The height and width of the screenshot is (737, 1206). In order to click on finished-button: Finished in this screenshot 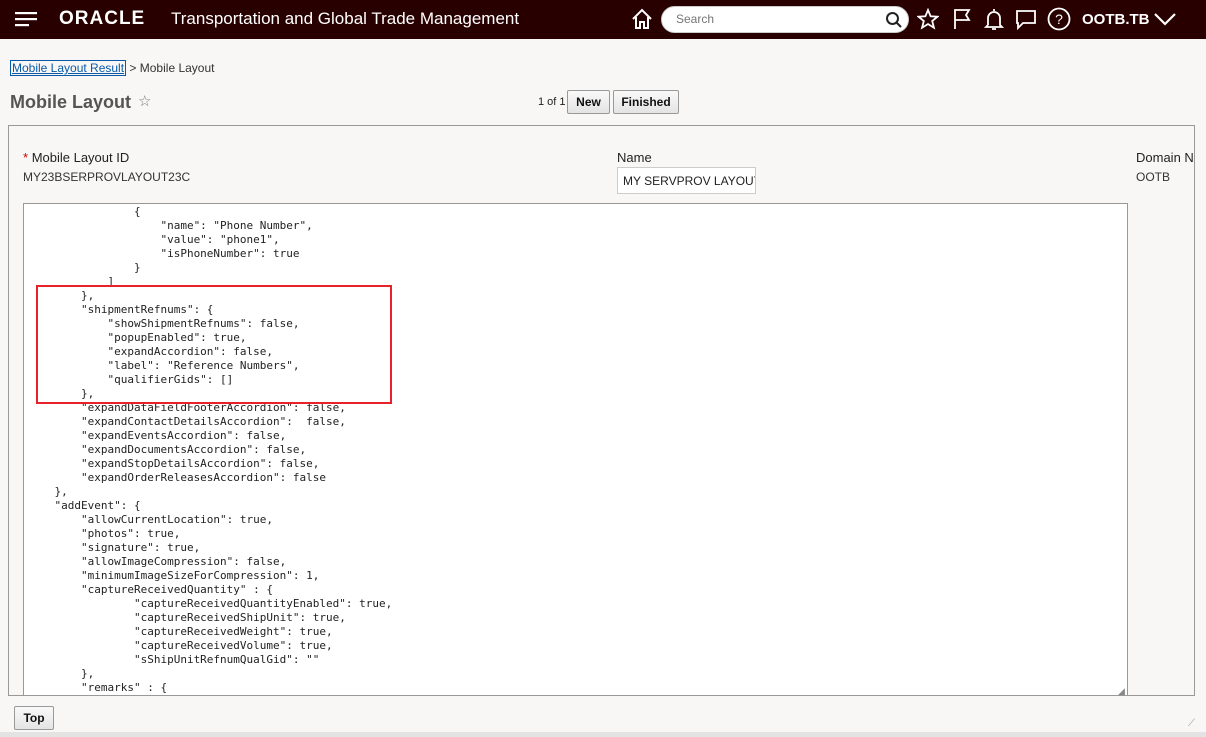, I will do `click(646, 102)`.